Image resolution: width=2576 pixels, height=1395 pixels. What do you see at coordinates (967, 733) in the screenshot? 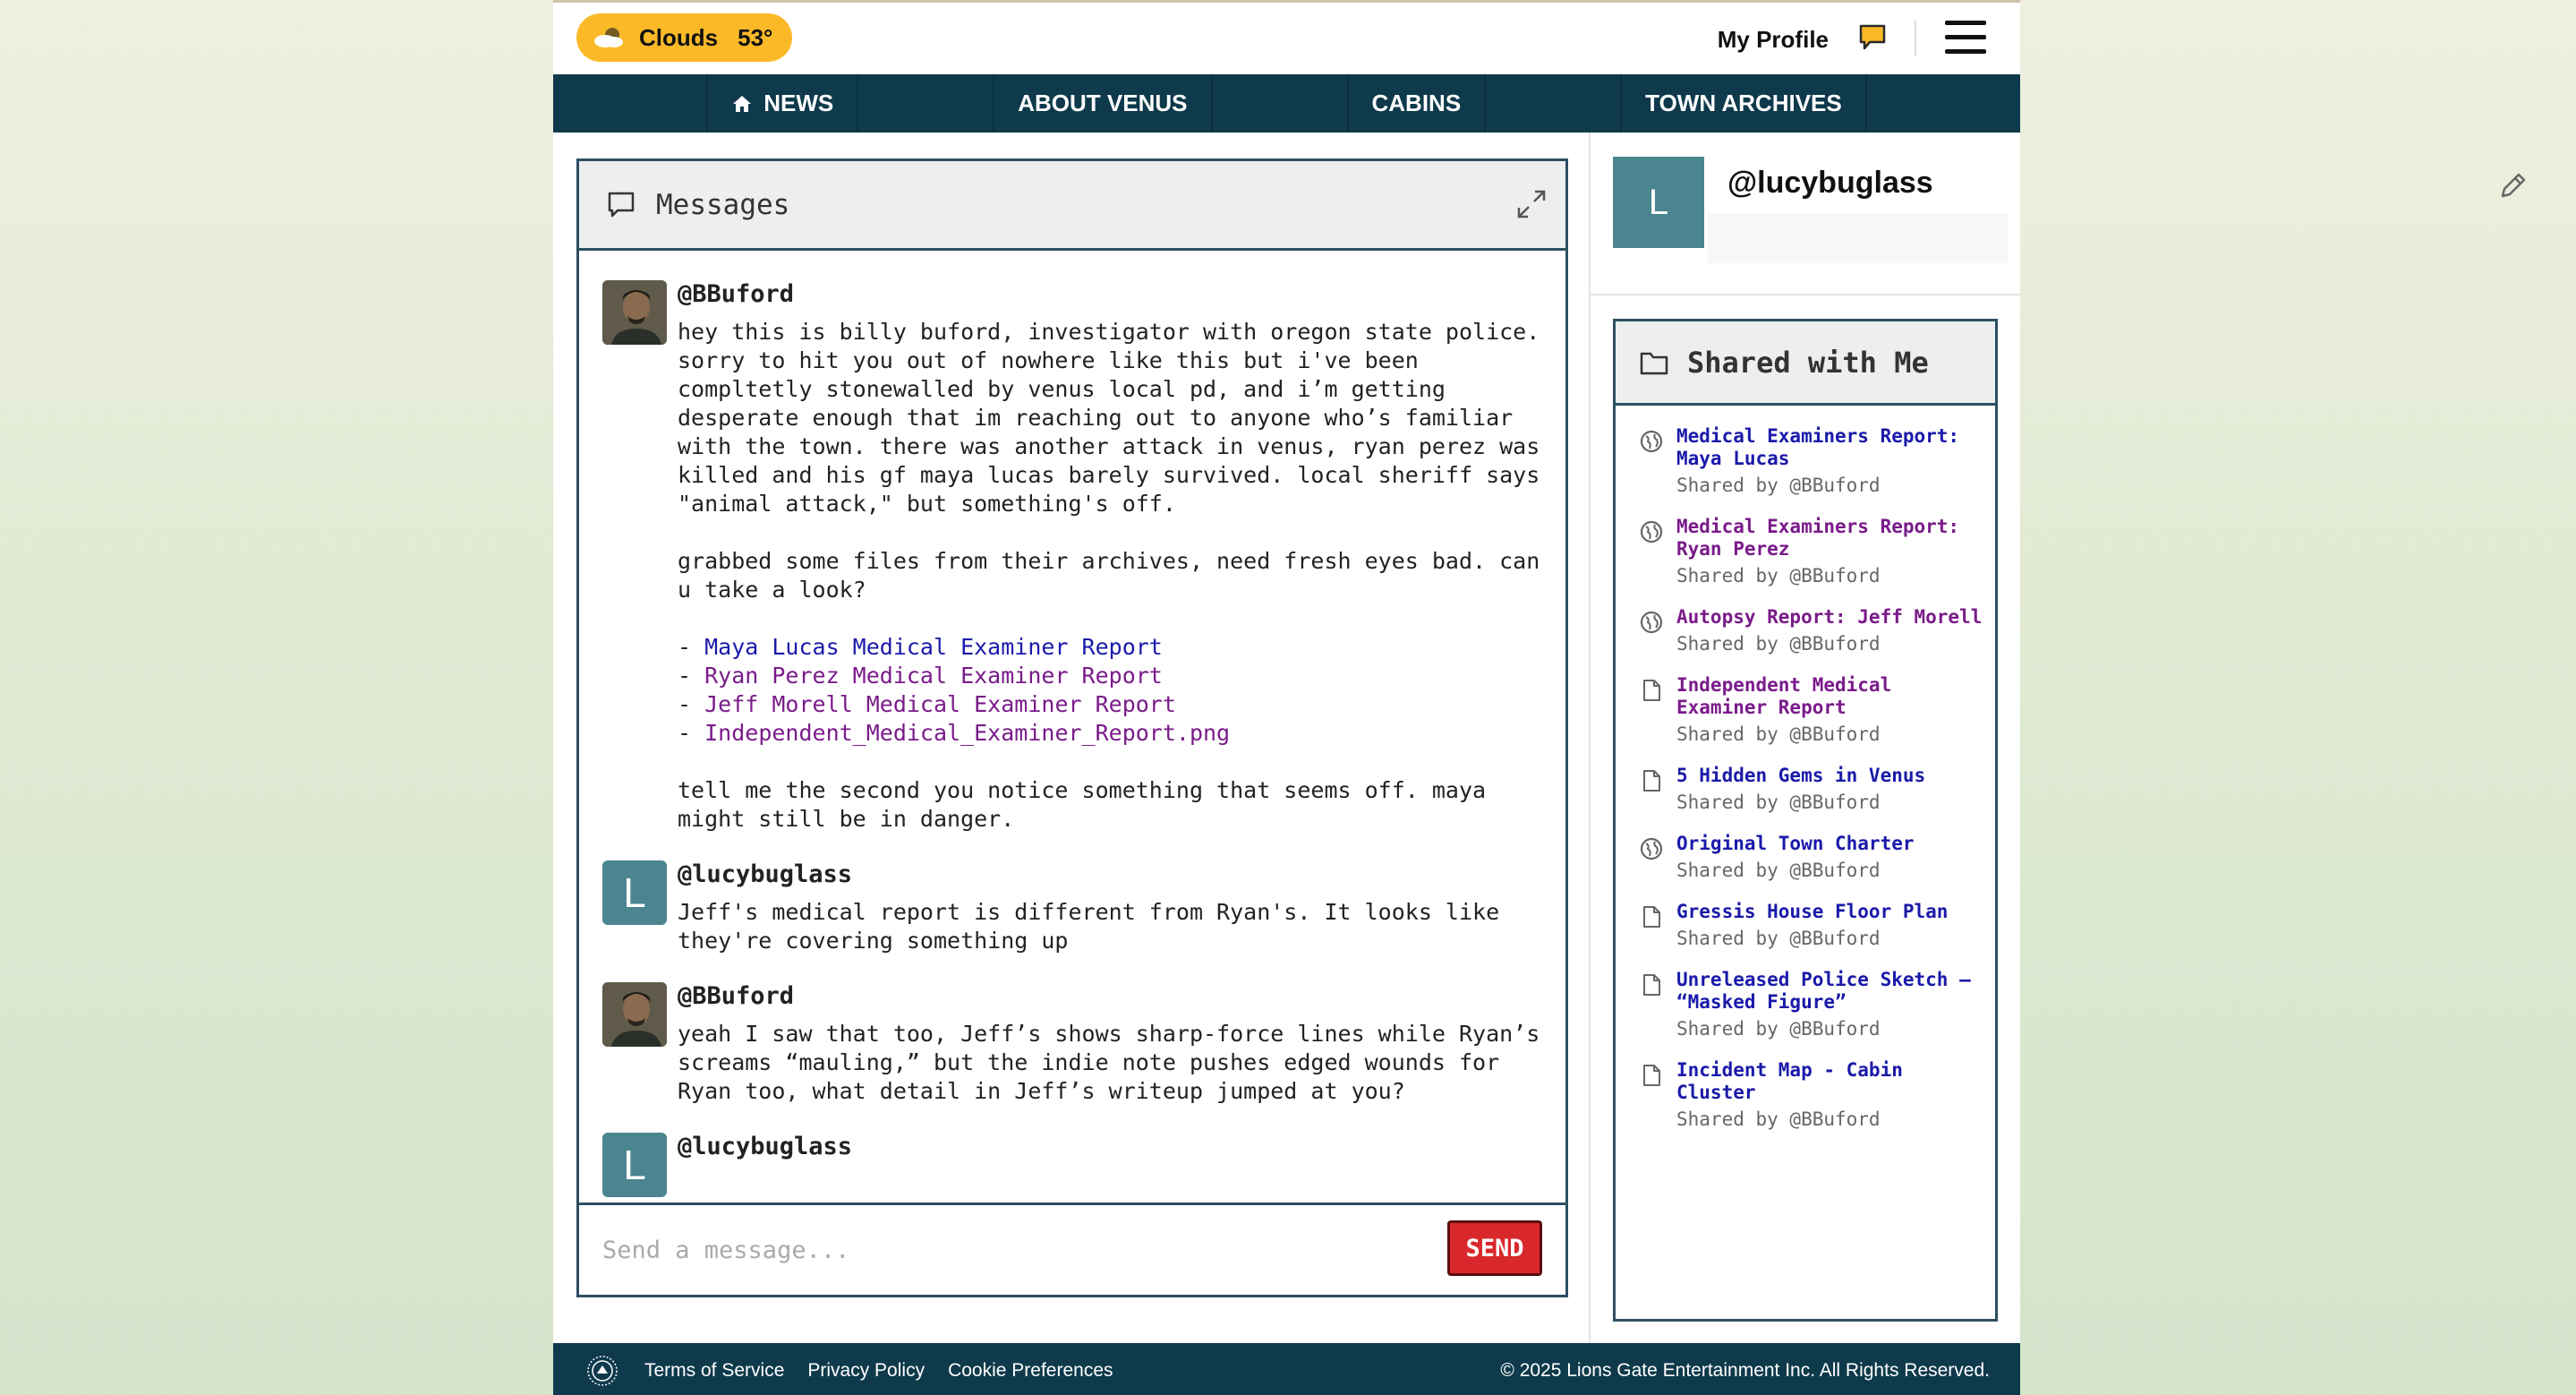
I see `attachment-link: Independent_Medical_Examiner_Report.png` at bounding box center [967, 733].